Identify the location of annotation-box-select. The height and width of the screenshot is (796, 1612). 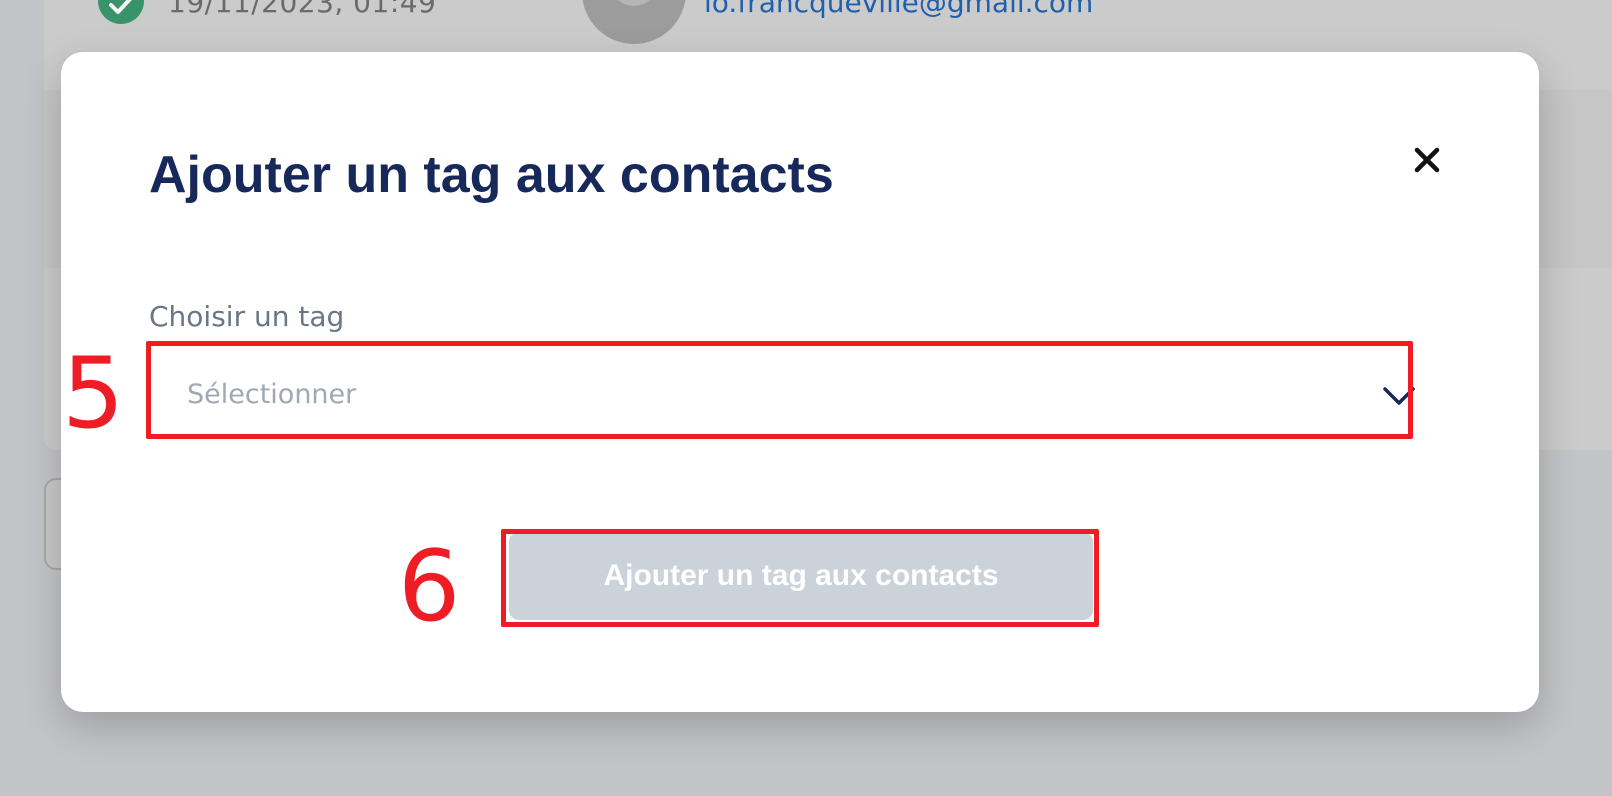
(779, 390).